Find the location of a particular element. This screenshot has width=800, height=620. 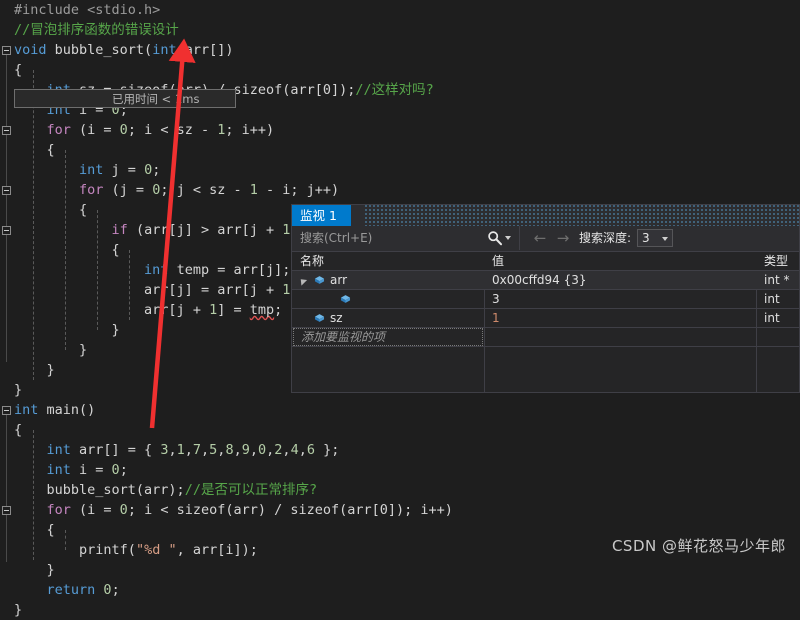

search-depth-value: 3 is located at coordinates (646, 238).